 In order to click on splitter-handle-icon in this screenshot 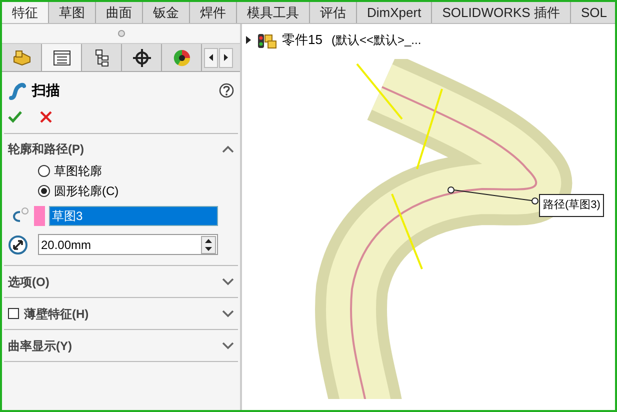, I will do `click(121, 33)`.